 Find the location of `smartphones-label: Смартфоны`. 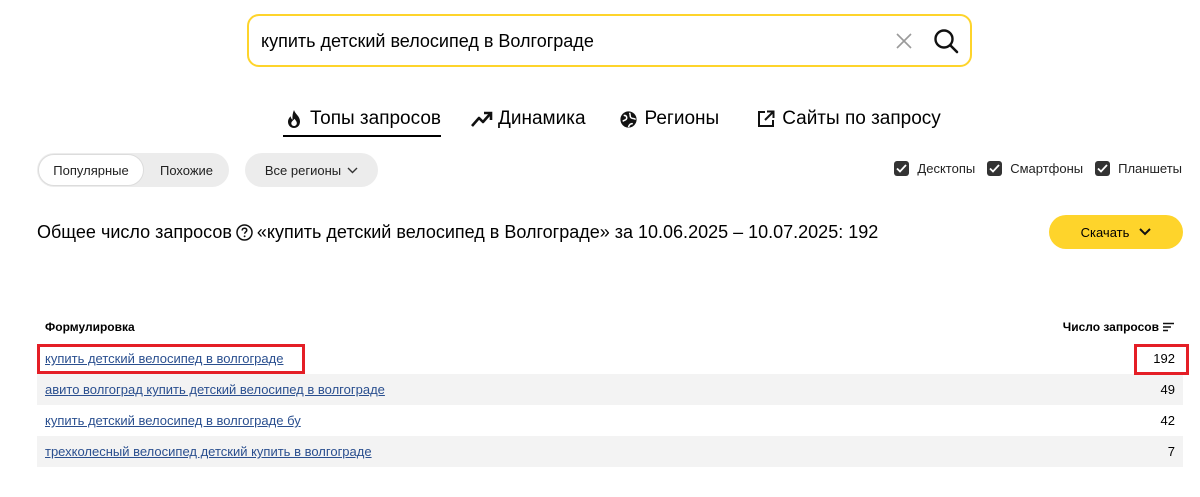

smartphones-label: Смартфоны is located at coordinates (1047, 168).